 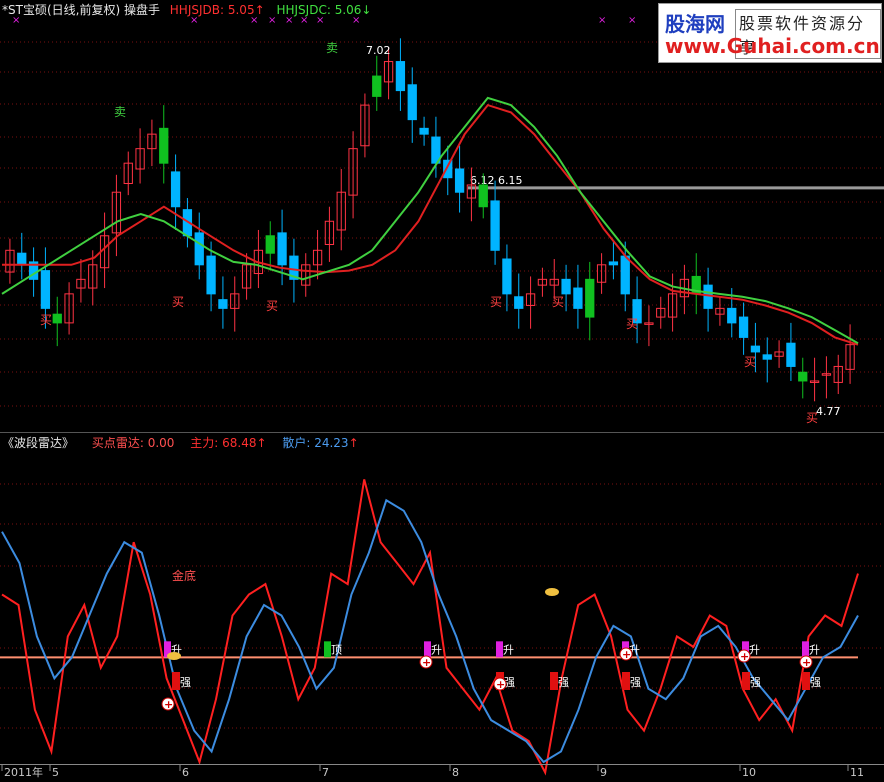 What do you see at coordinates (828, 411) in the screenshot?
I see `low-label: 4.77` at bounding box center [828, 411].